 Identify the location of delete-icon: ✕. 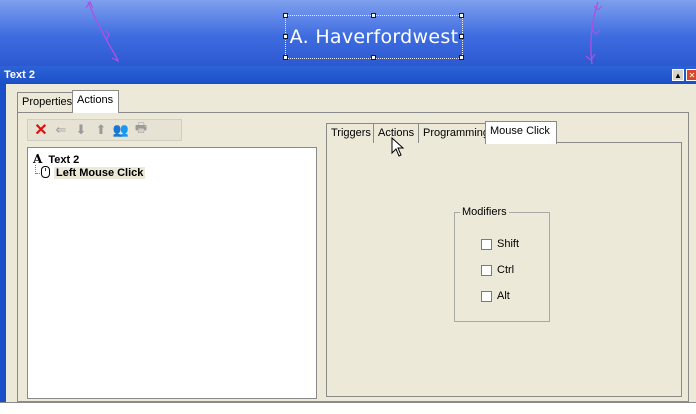
(41, 130).